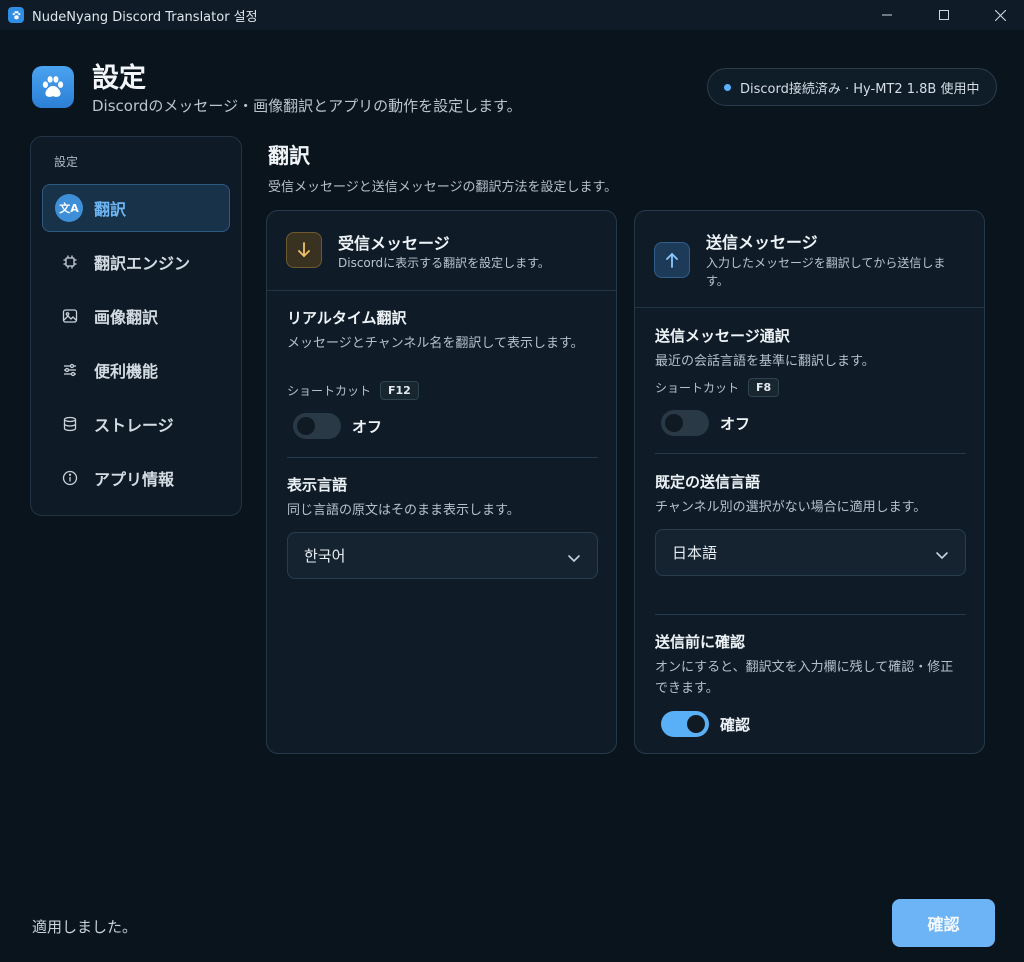 This screenshot has height=962, width=1024. I want to click on connection-status-text: Discord接続済み · Hy-MT2 1.8B 使用中, so click(860, 89).